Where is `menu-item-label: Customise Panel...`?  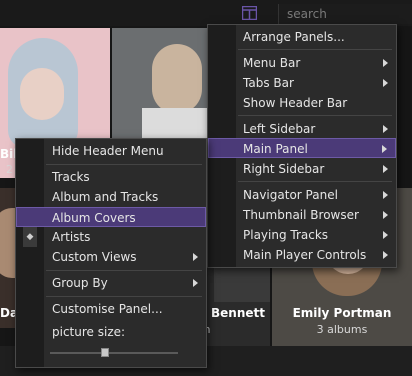 menu-item-label: Customise Panel... is located at coordinates (107, 309).